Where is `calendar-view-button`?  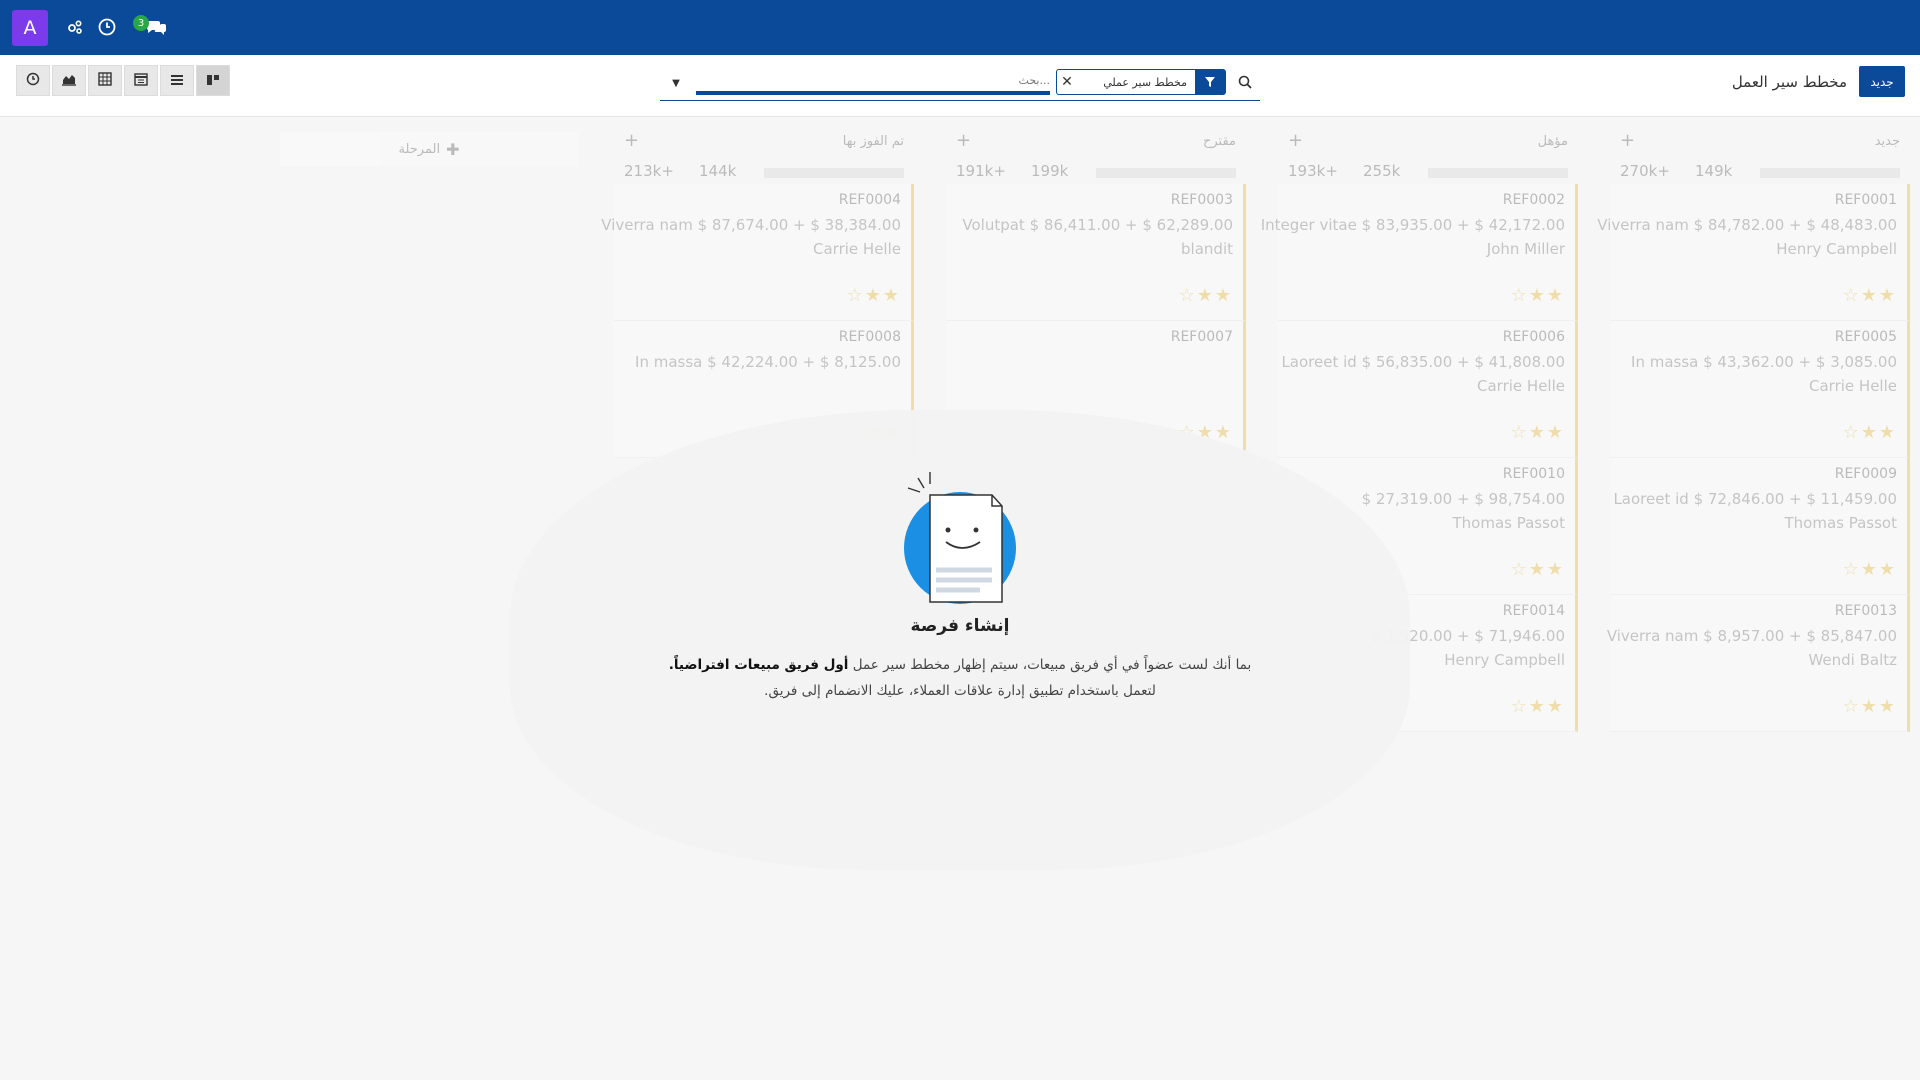
calendar-view-button is located at coordinates (141, 80).